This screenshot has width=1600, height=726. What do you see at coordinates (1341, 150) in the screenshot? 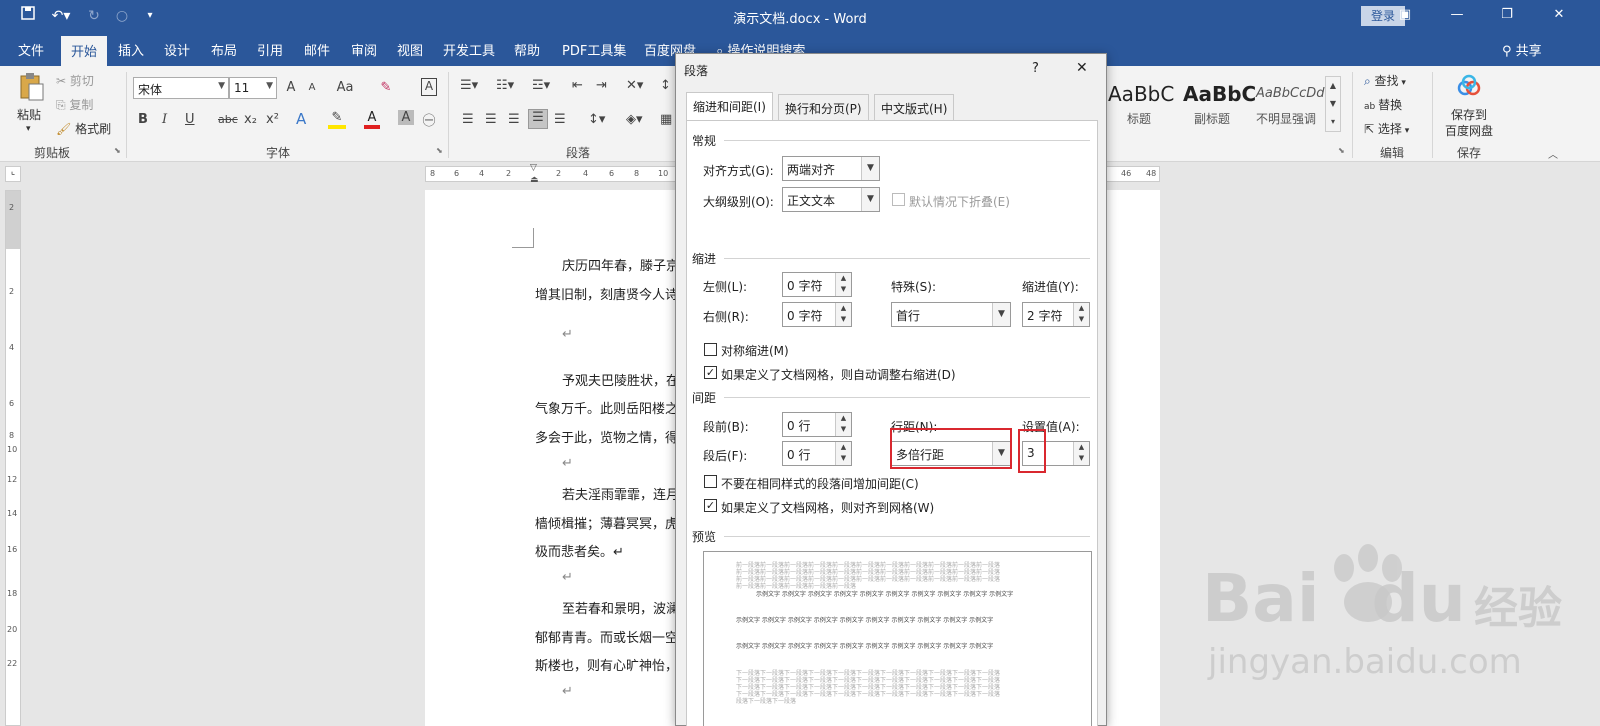
I see `styles-launcher-icon: ⬊` at bounding box center [1341, 150].